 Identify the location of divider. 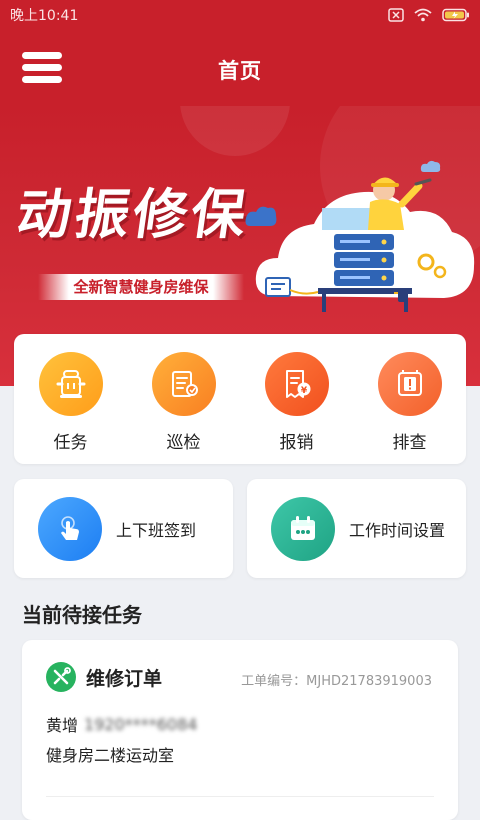
(240, 796).